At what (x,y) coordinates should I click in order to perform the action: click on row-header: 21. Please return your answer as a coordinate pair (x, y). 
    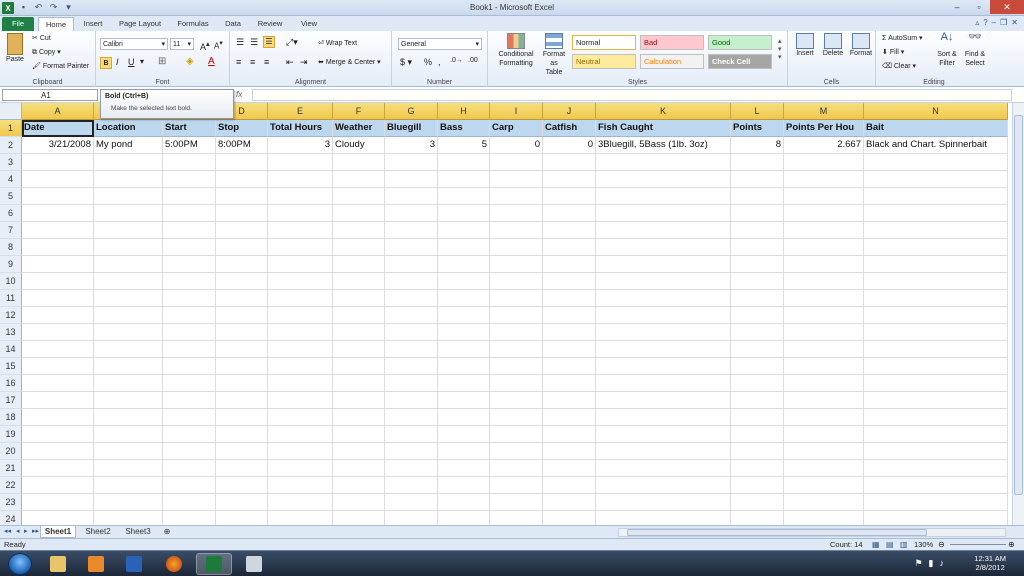
    Looking at the image, I should click on (11, 468).